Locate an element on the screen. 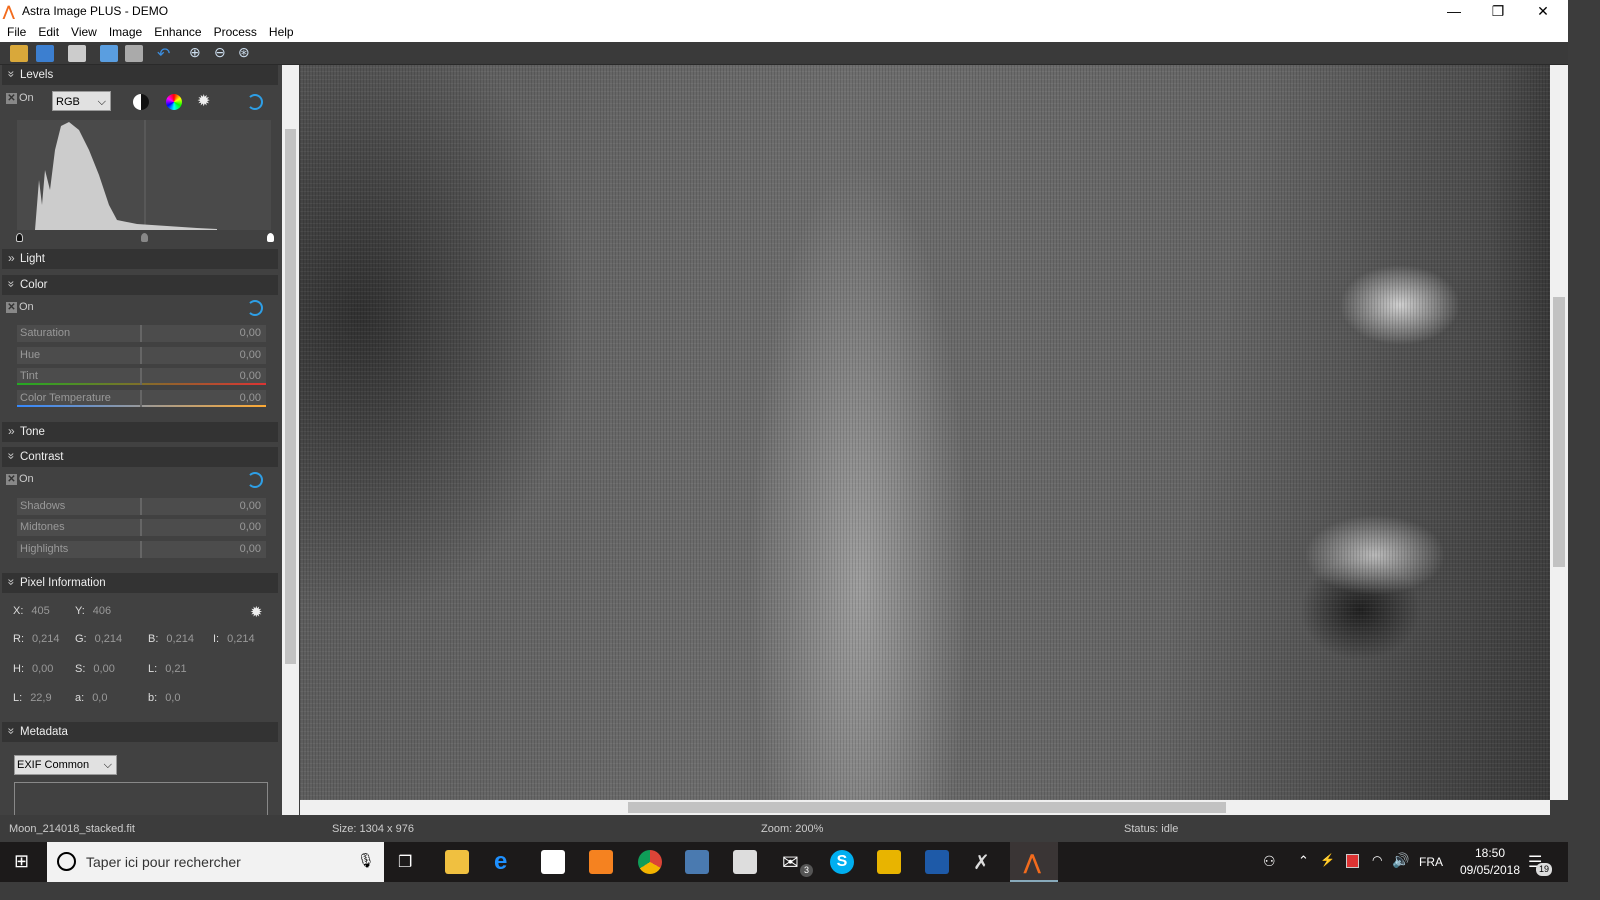 Image resolution: width=1600 pixels, height=900 pixels. pixel-i: I: 0,214 is located at coordinates (234, 639).